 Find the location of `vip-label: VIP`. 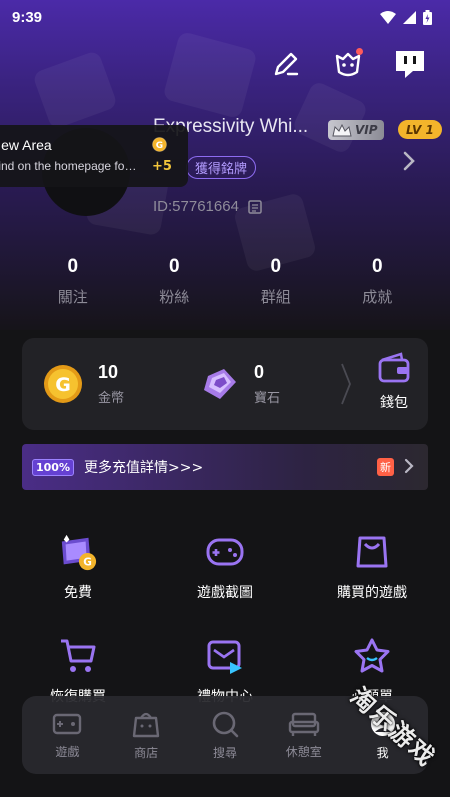

vip-label: VIP is located at coordinates (366, 130).